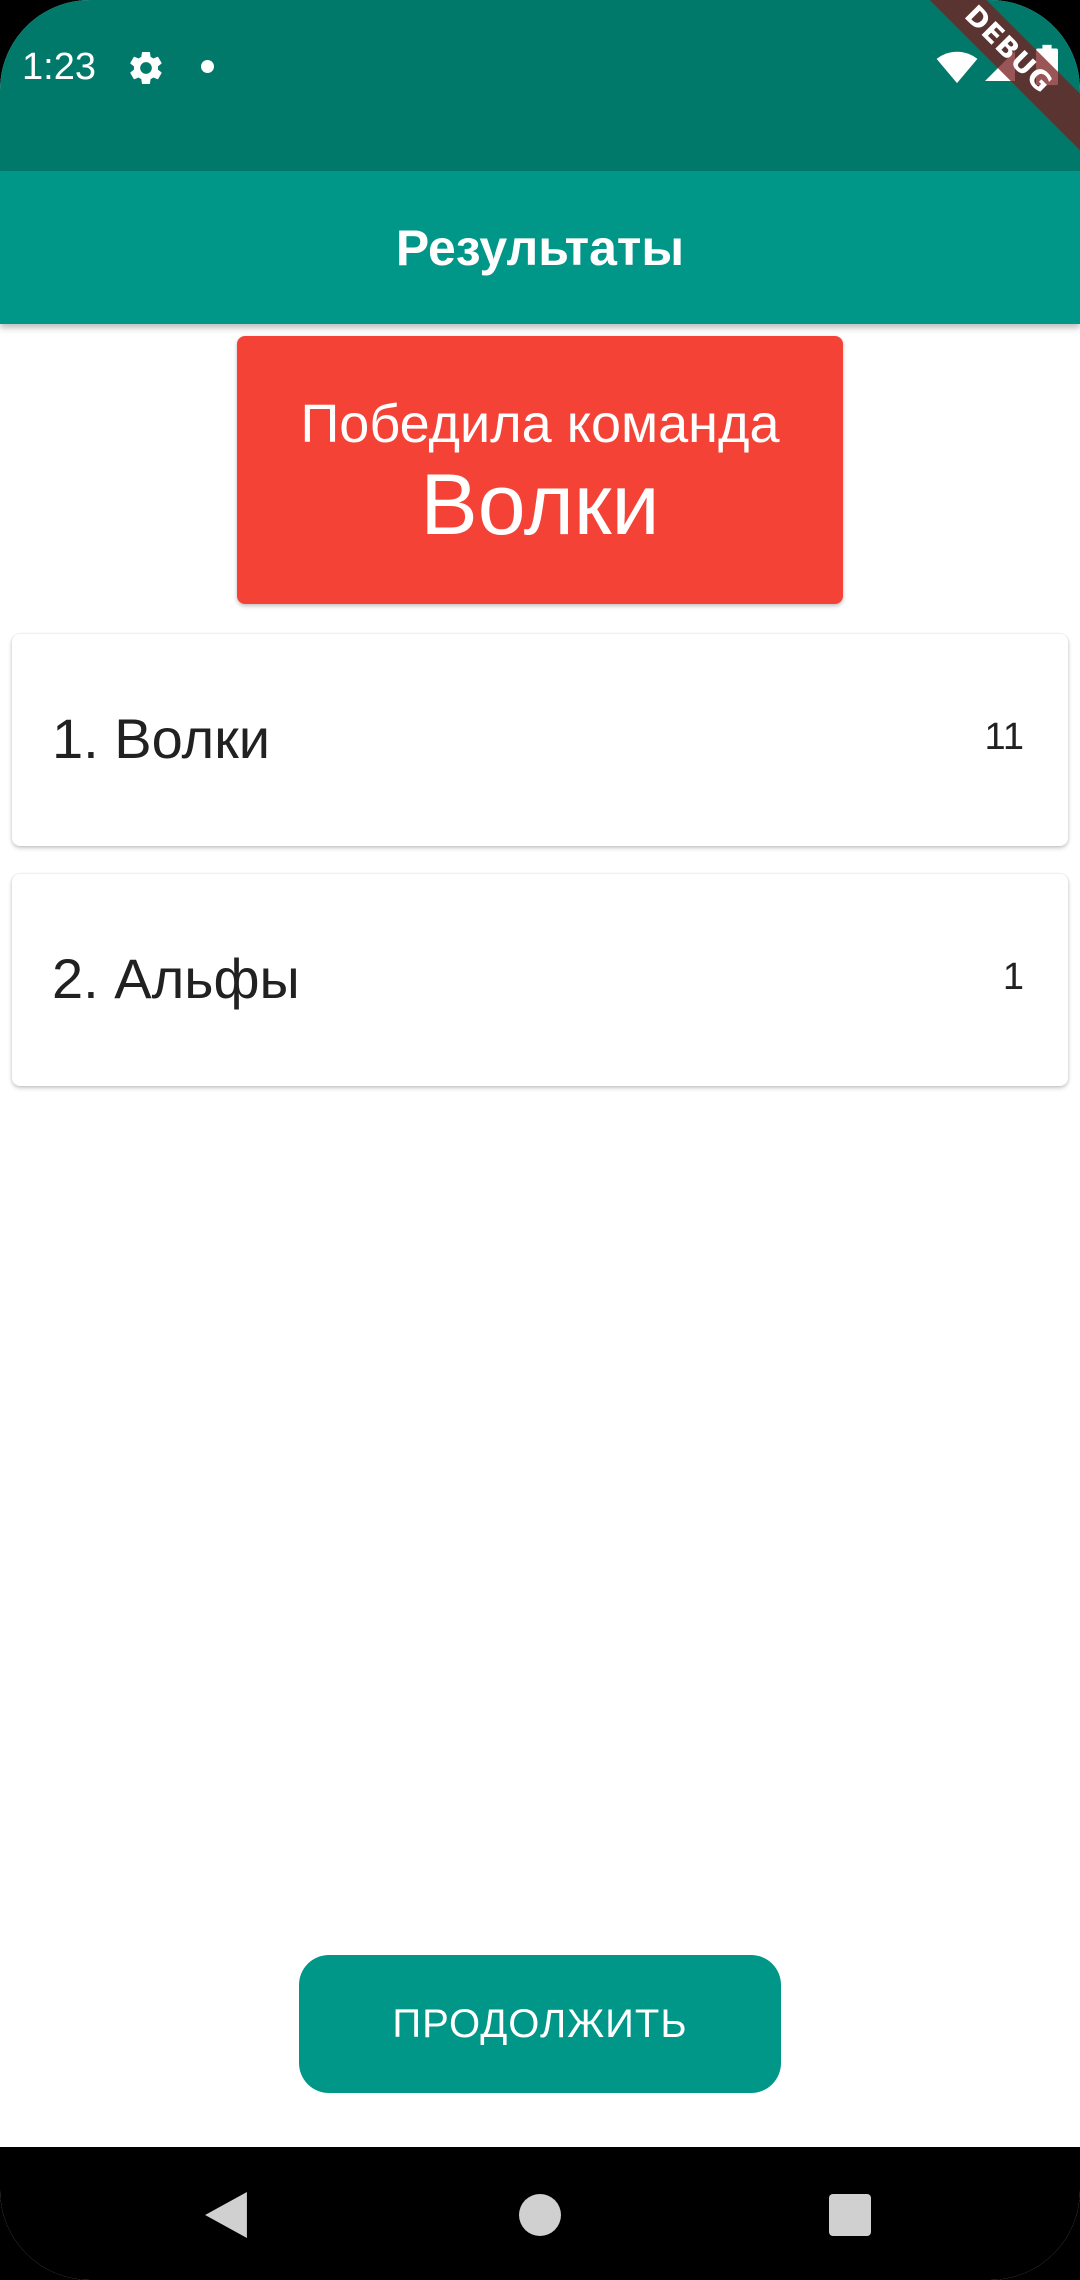 The width and height of the screenshot is (1080, 2280). What do you see at coordinates (540, 505) in the screenshot?
I see `winner-team-name: Волки` at bounding box center [540, 505].